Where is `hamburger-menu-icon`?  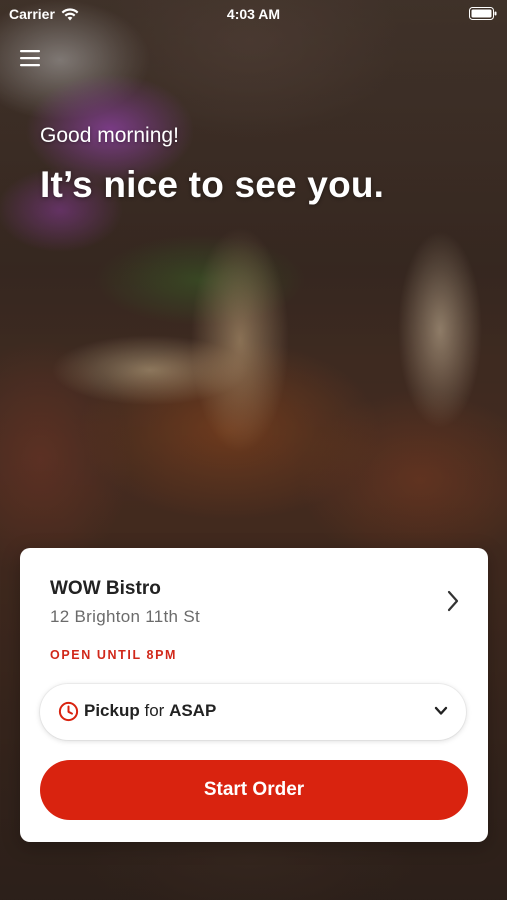 hamburger-menu-icon is located at coordinates (31, 58).